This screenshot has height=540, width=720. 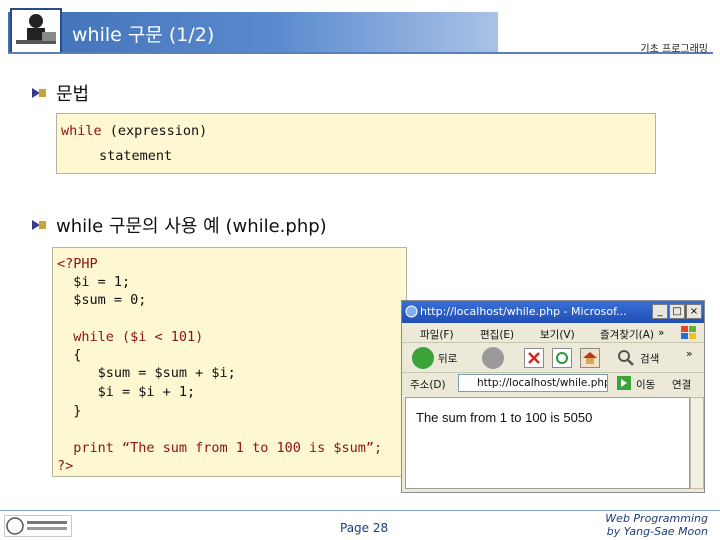 What do you see at coordinates (437, 334) in the screenshot?
I see `menu-file: 파일(F)` at bounding box center [437, 334].